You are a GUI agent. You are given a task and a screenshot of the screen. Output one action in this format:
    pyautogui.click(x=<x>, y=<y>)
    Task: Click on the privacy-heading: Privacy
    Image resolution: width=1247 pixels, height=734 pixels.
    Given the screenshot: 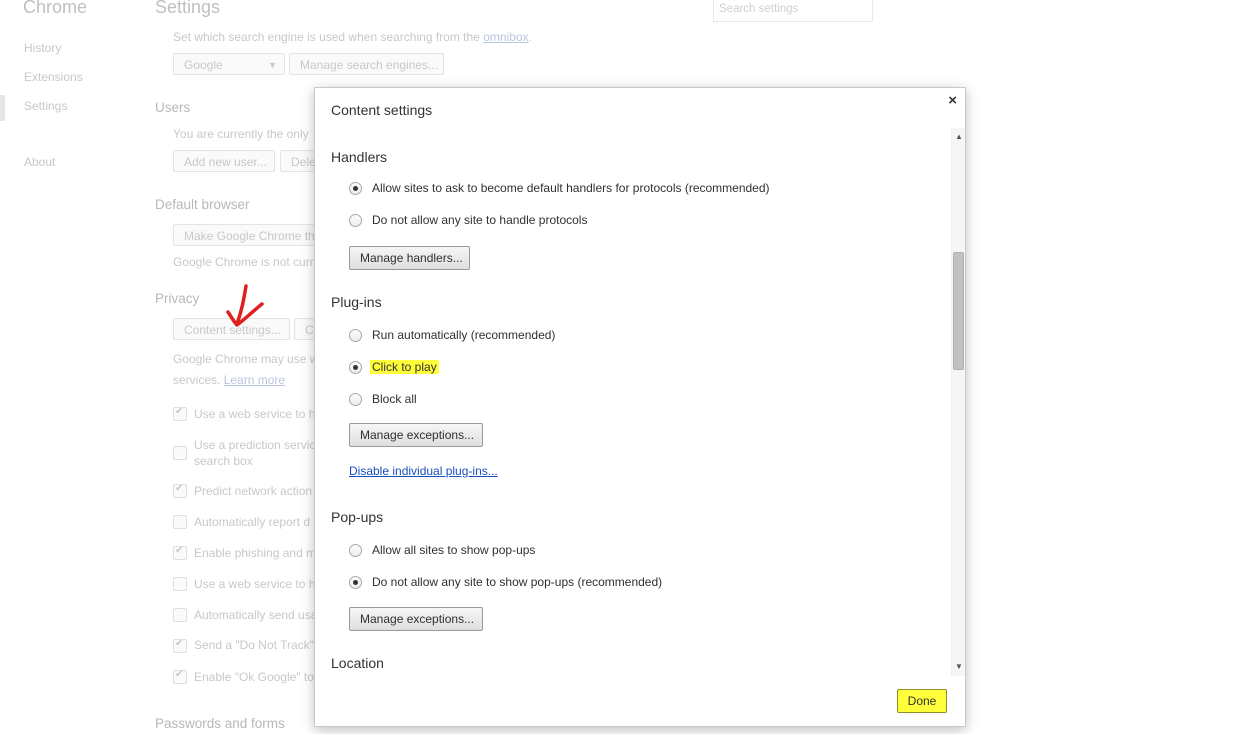 What is the action you would take?
    pyautogui.click(x=177, y=298)
    